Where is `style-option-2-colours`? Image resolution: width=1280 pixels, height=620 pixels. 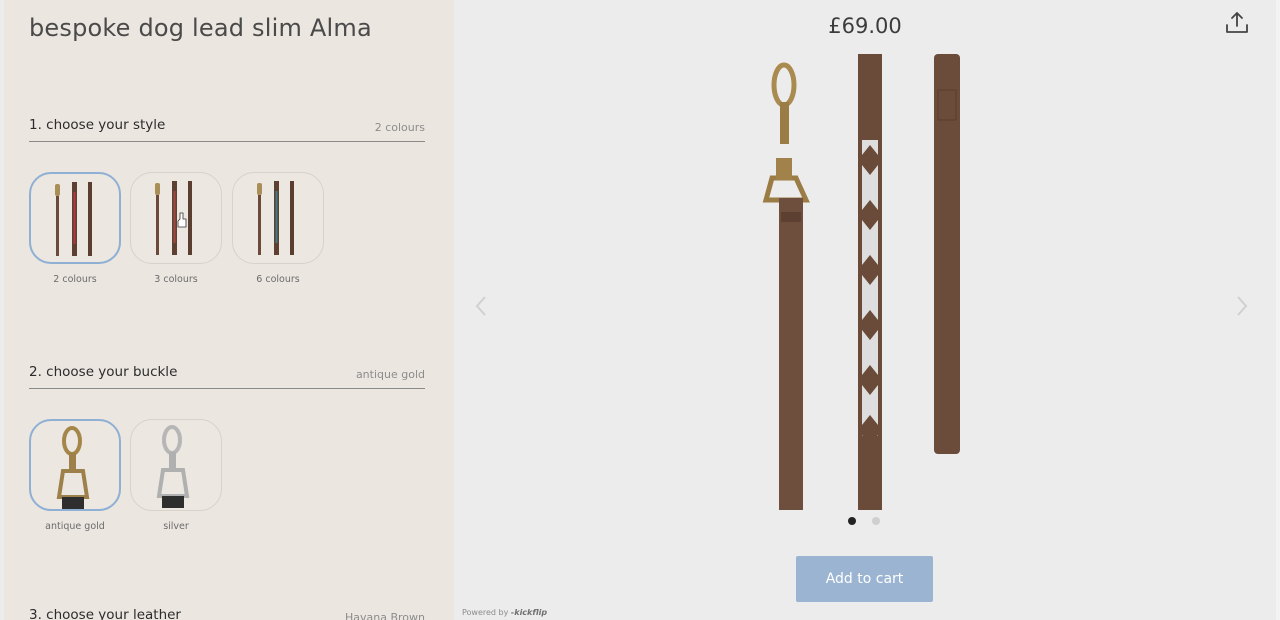
style-option-2-colours is located at coordinates (75, 218).